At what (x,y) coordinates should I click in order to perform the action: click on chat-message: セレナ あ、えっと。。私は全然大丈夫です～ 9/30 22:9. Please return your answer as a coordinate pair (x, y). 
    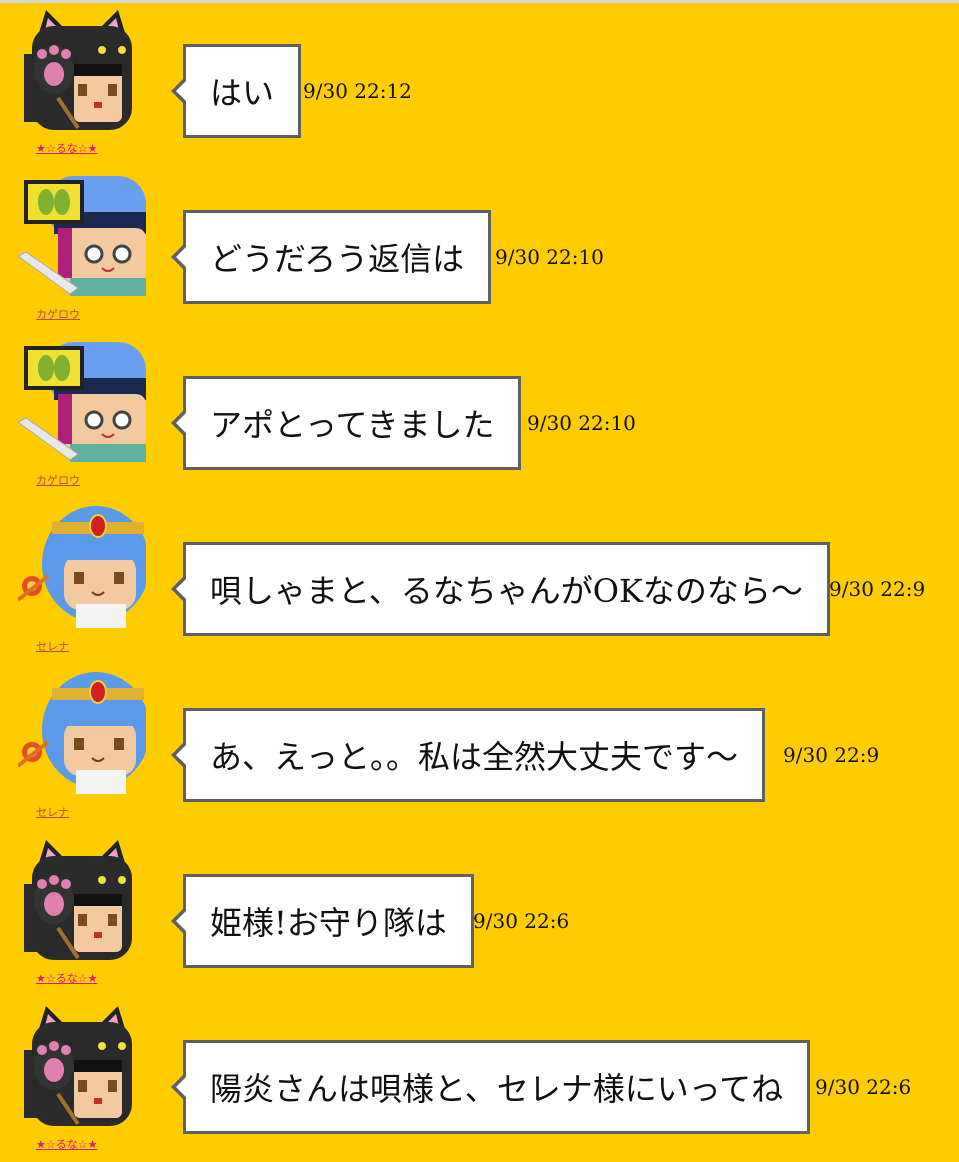
    Looking at the image, I should click on (479, 747).